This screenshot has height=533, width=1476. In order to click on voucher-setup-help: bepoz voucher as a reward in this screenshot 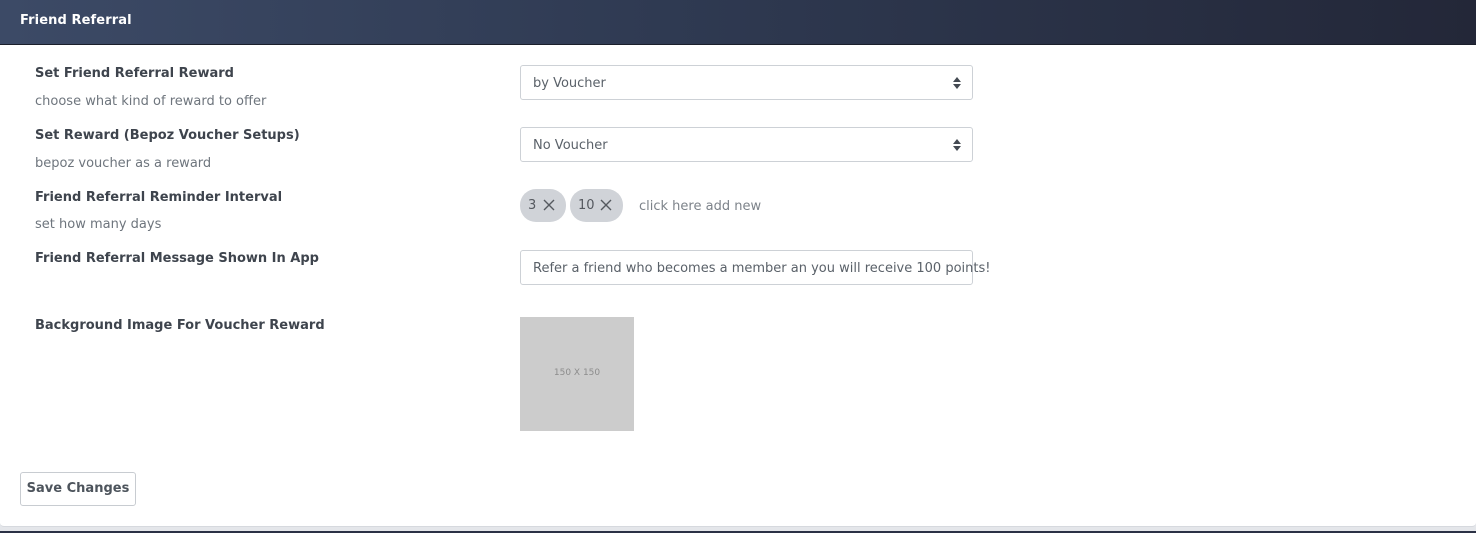, I will do `click(123, 163)`.